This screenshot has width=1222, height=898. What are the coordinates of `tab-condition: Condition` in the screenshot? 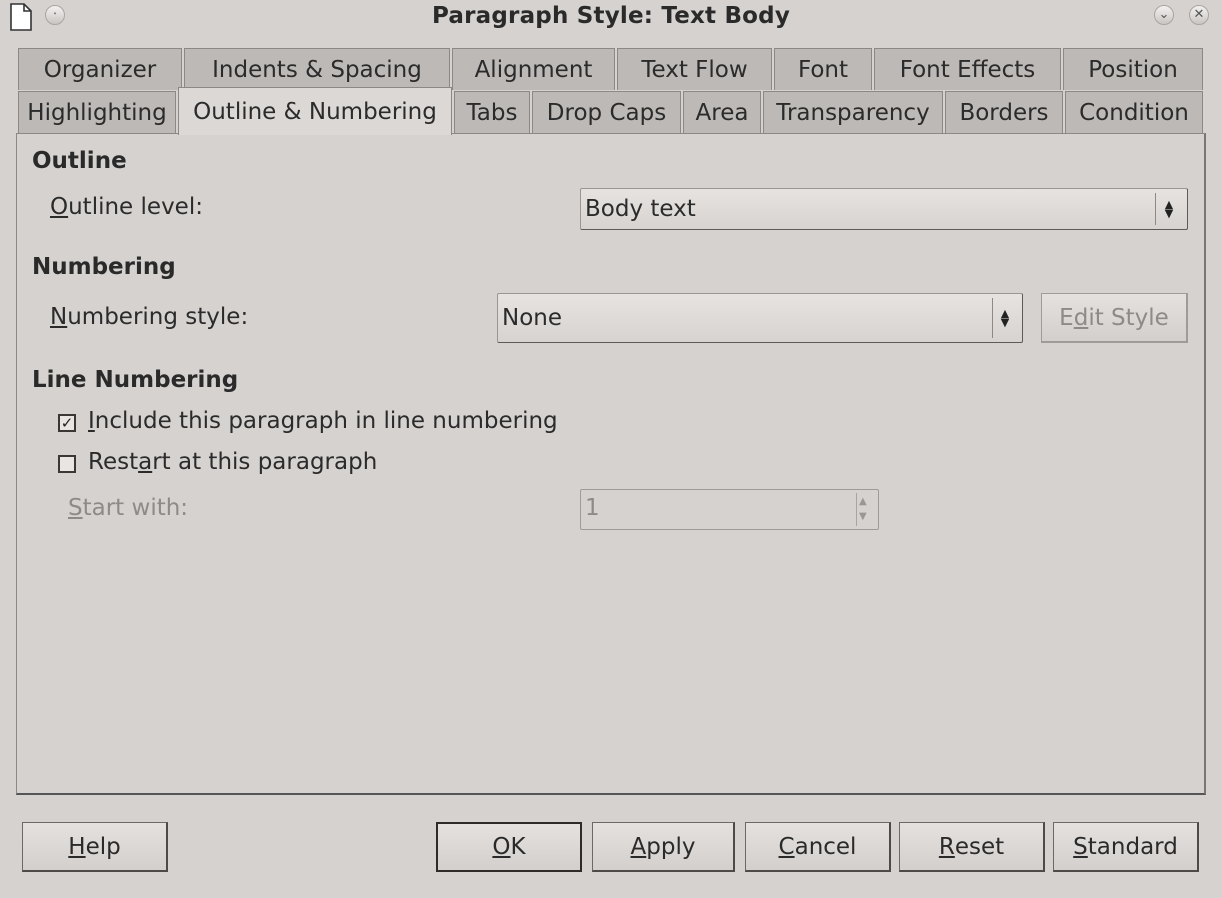 It's located at (1134, 112).